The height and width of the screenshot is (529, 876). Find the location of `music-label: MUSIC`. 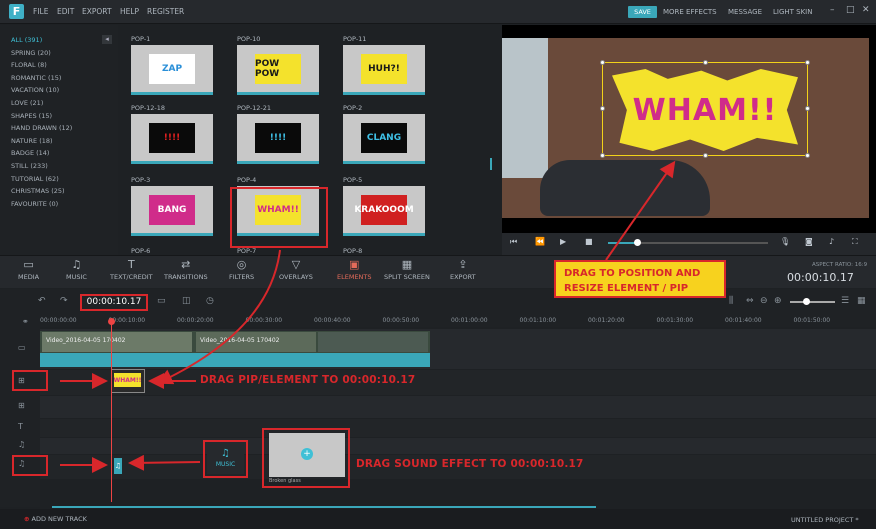

music-label: MUSIC is located at coordinates (225, 464).